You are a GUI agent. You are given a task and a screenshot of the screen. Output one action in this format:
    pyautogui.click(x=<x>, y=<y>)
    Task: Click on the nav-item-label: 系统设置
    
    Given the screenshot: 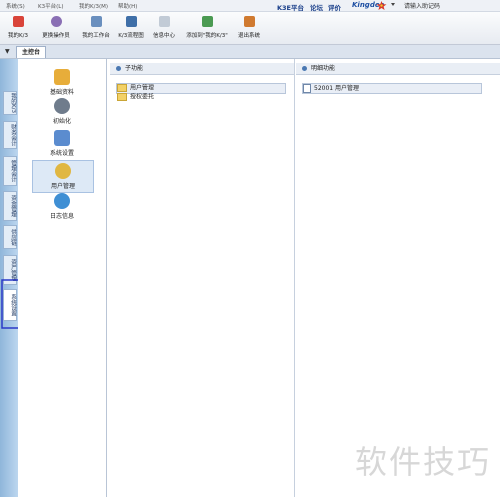 What is the action you would take?
    pyautogui.click(x=61, y=153)
    